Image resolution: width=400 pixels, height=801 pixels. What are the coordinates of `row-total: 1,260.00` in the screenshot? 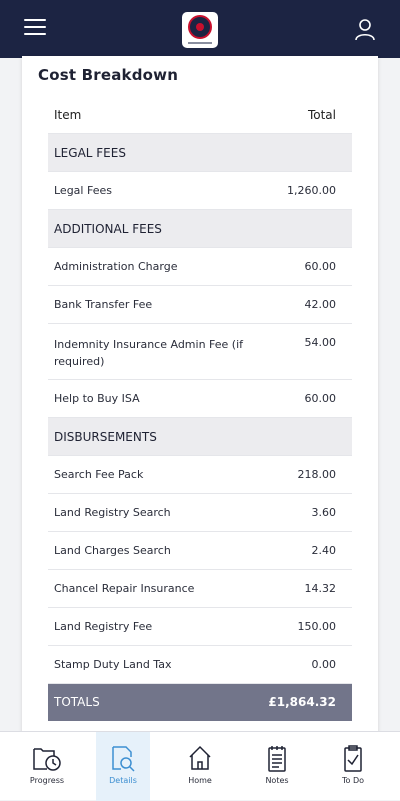 It's located at (311, 190).